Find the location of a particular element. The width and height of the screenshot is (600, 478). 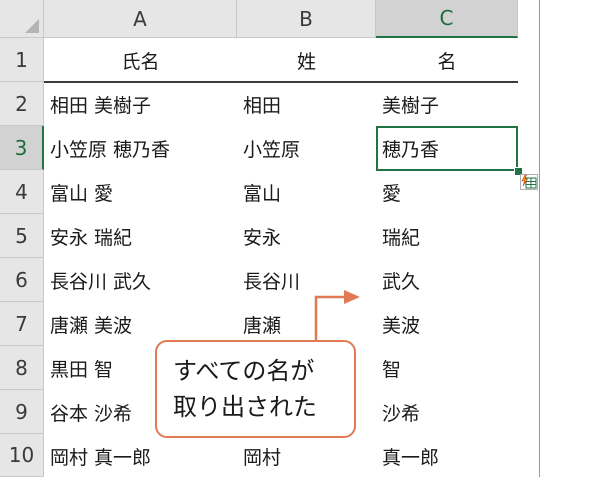

column-header-b: B is located at coordinates (306, 19).